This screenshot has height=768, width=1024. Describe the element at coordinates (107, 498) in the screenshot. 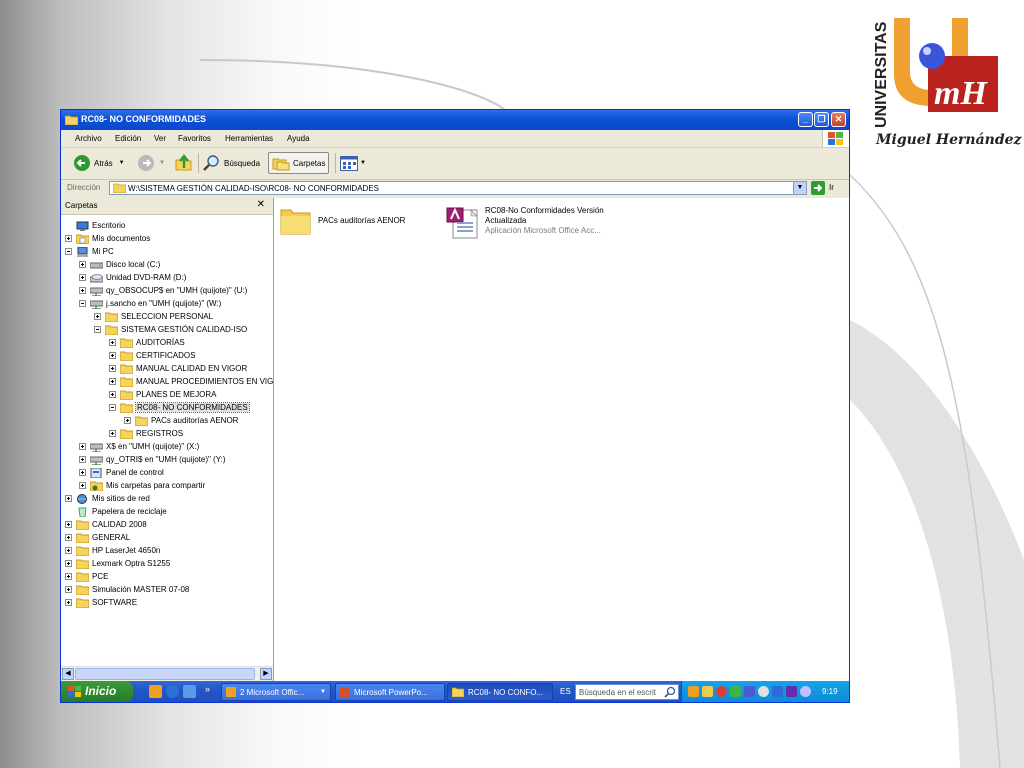

I see `tree-item-mis-sitios-red: Mis sitios de red` at that location.